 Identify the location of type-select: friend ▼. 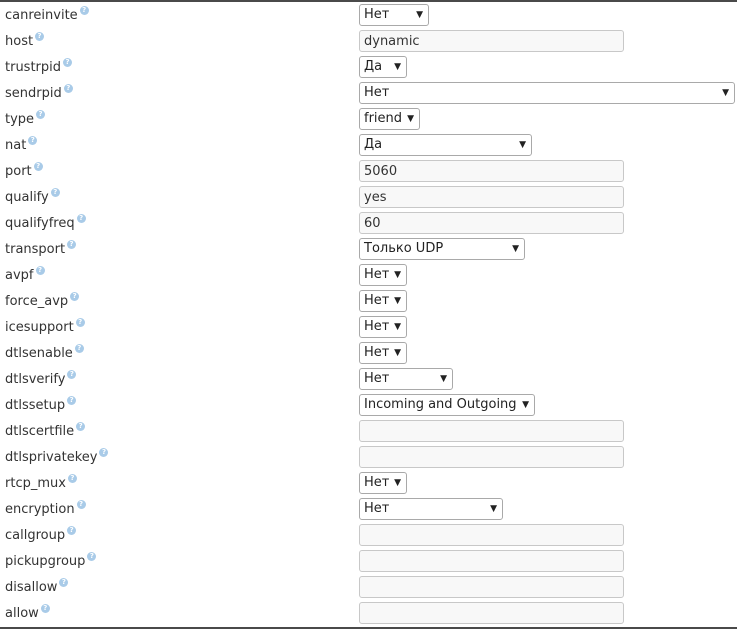
(389, 119).